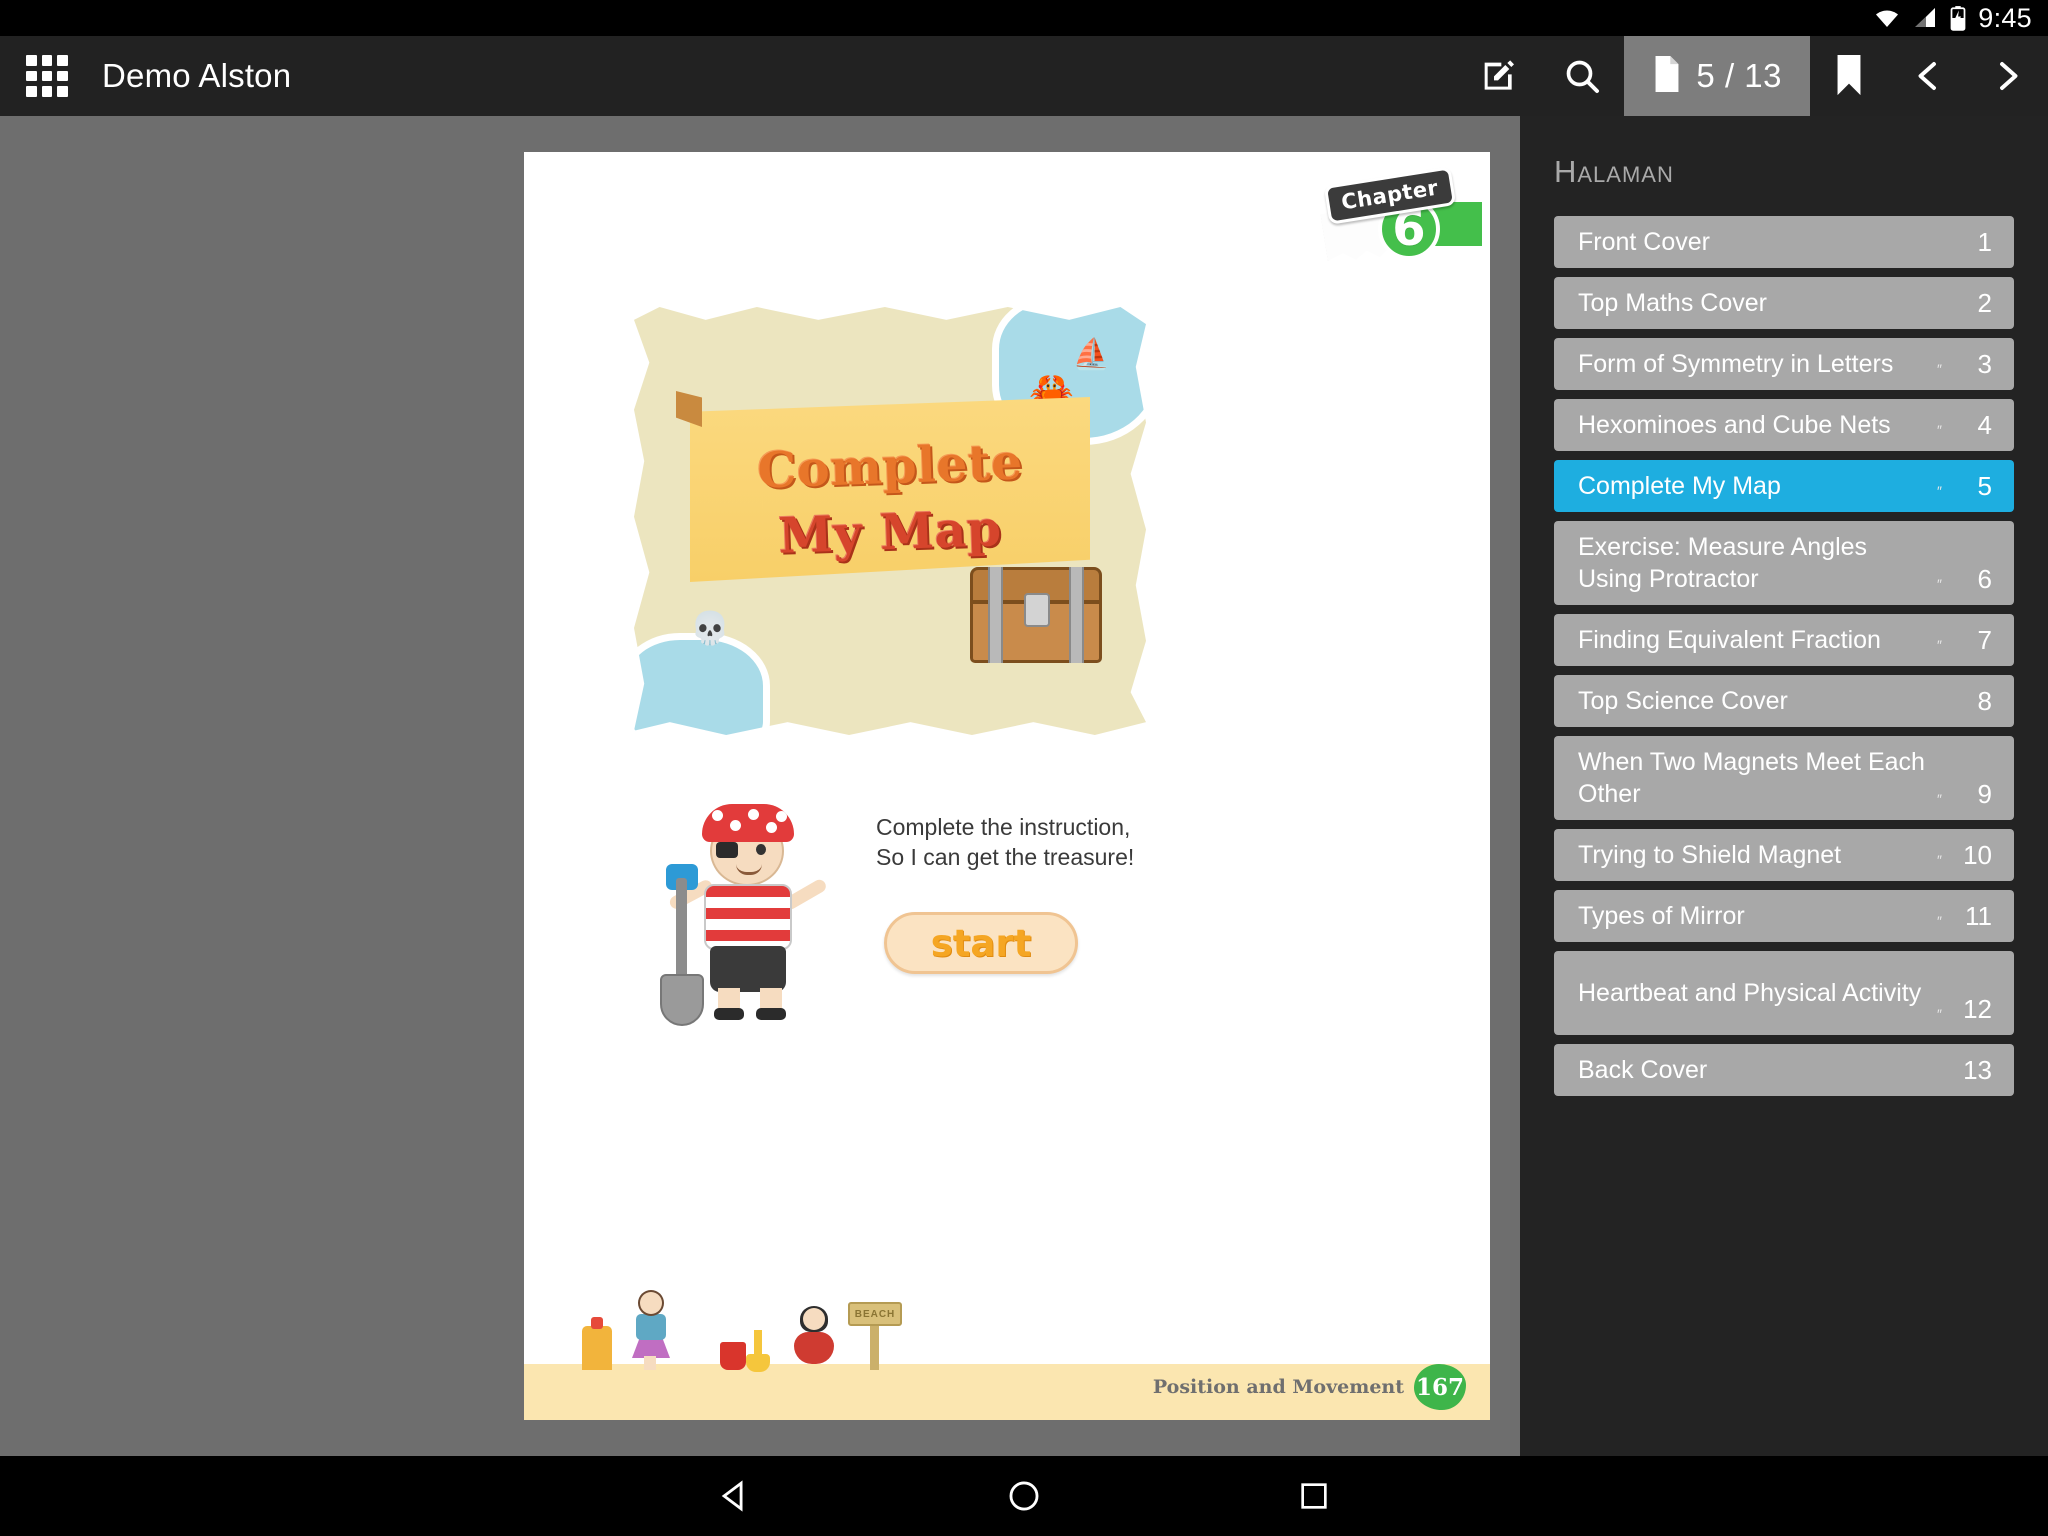  I want to click on toc-item-number: 7, so click(1984, 640).